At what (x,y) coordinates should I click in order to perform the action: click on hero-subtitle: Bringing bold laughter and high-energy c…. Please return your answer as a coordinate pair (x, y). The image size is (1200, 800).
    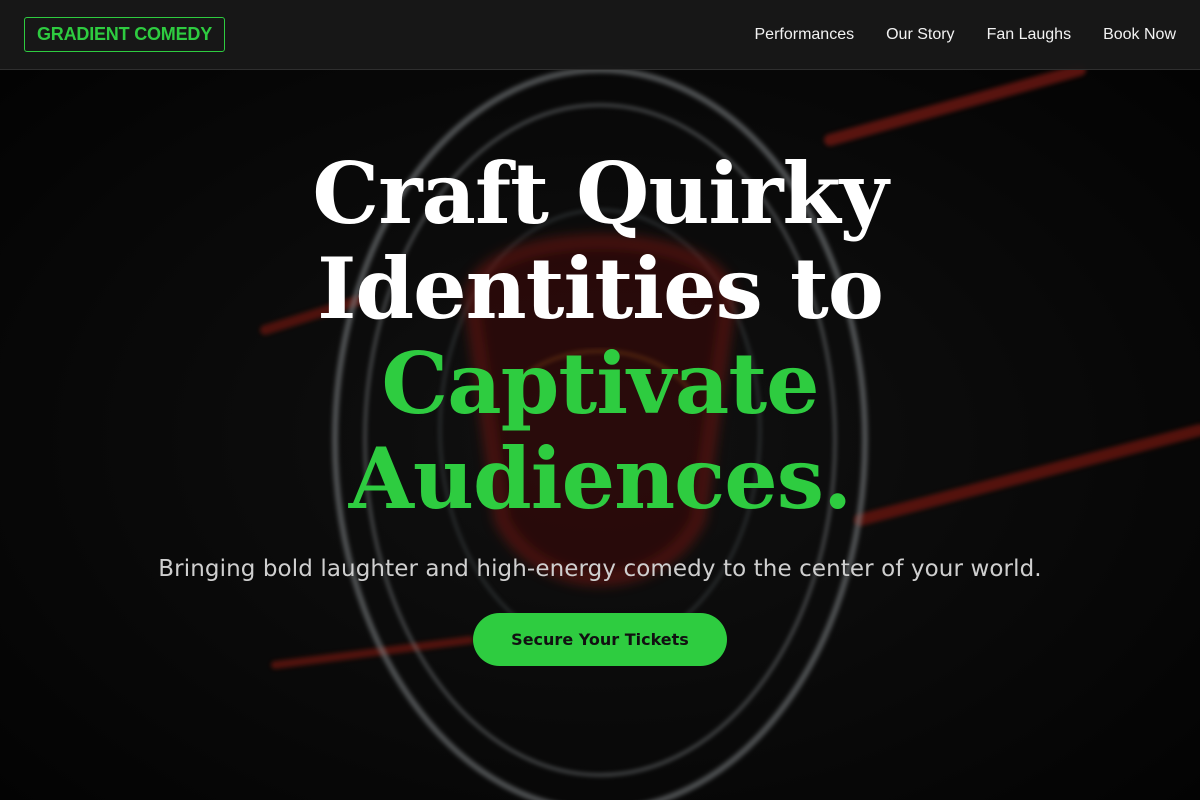
    Looking at the image, I should click on (600, 569).